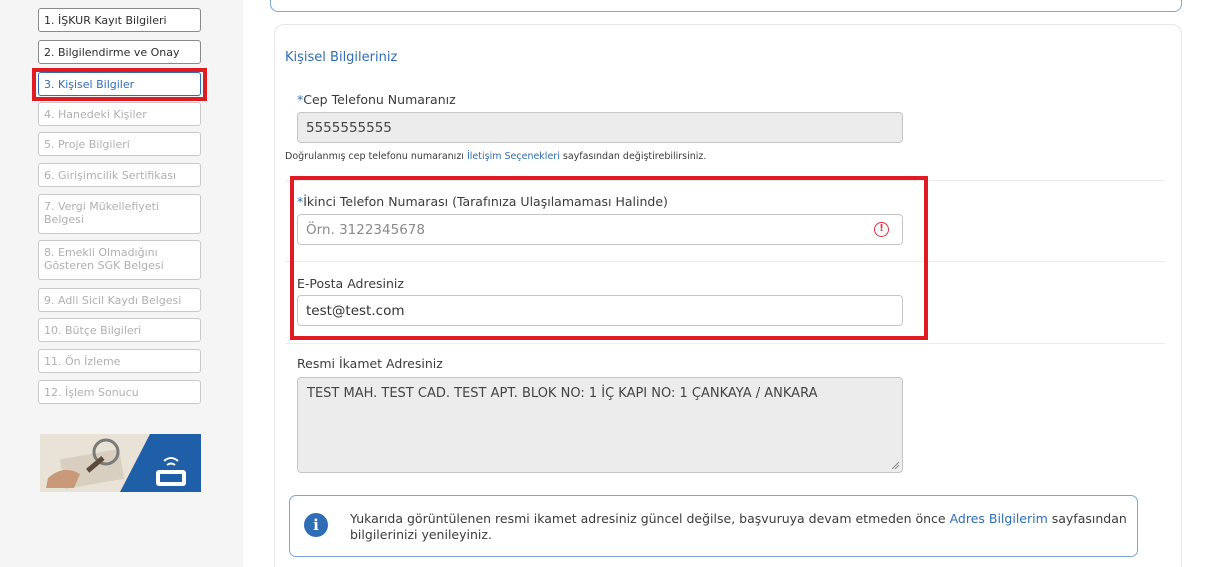 This screenshot has height=567, width=1208. Describe the element at coordinates (895, 465) in the screenshot. I see `resize-grip-icon` at that location.